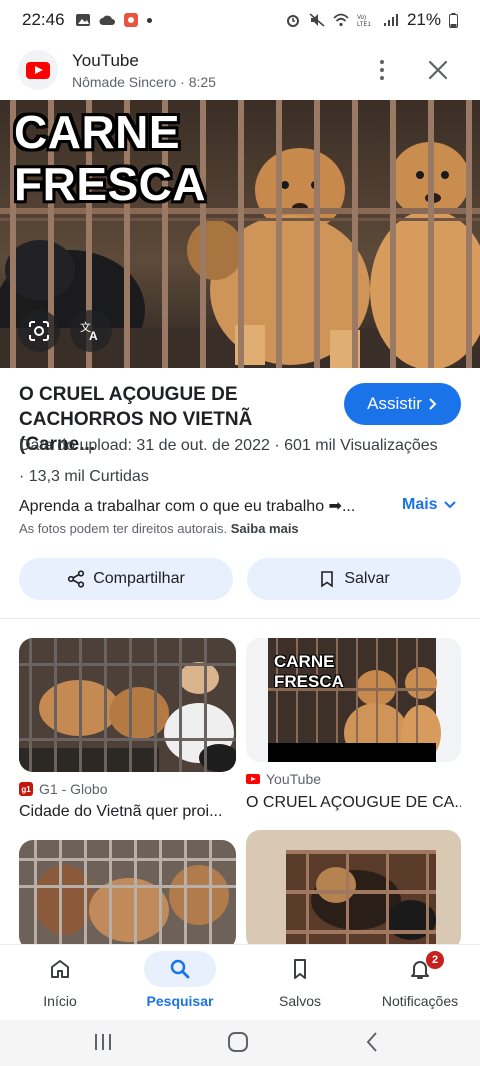  What do you see at coordinates (265, 528) in the screenshot?
I see `learn-more-link: Saiba mais` at bounding box center [265, 528].